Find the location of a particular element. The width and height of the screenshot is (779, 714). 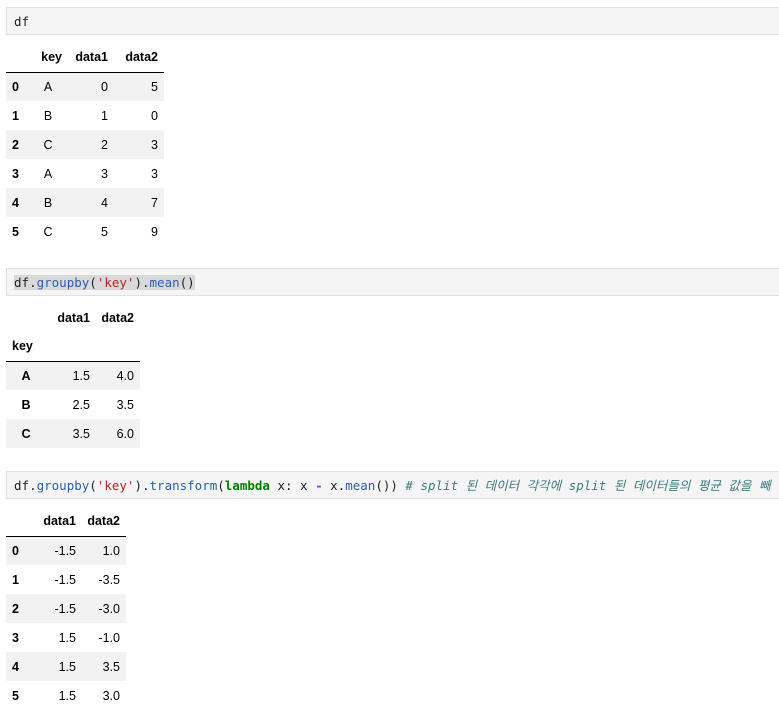

table-cell: -1.0 is located at coordinates (109, 637).